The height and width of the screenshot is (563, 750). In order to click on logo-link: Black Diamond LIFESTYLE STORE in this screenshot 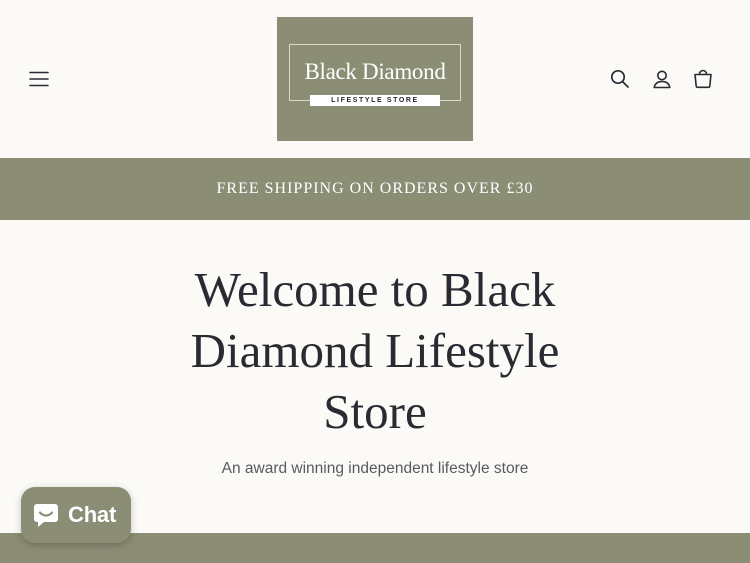, I will do `click(375, 79)`.